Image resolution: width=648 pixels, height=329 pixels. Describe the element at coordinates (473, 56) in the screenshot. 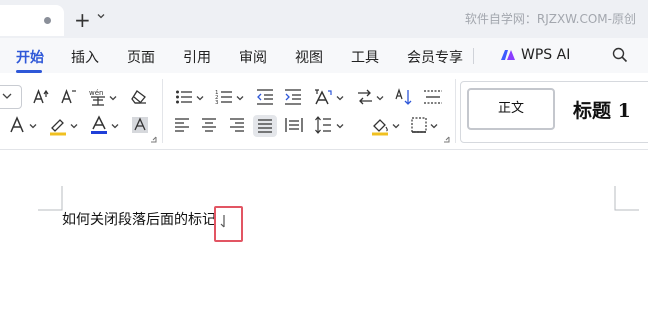

I see `menu-divider` at that location.